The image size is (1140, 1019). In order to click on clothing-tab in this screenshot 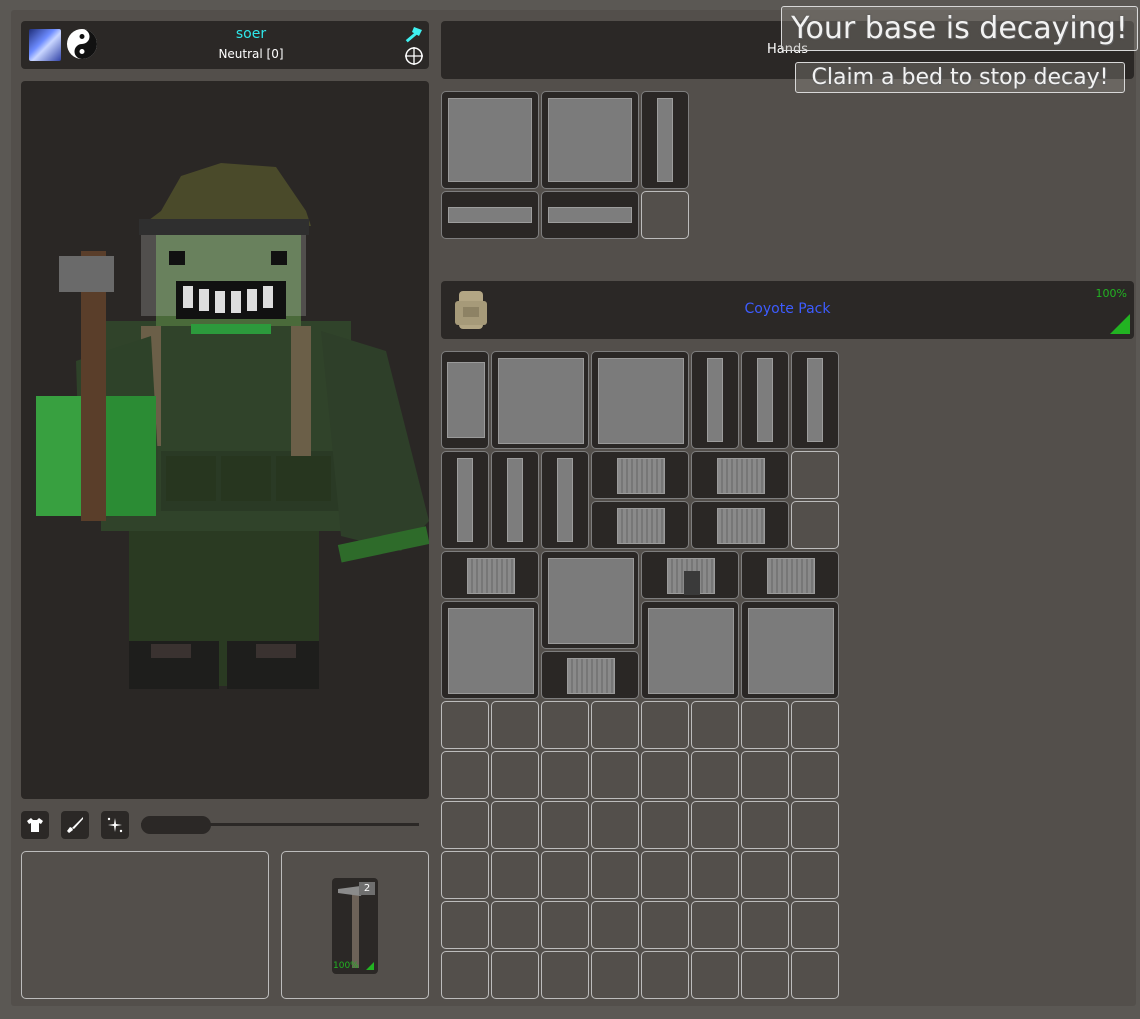, I will do `click(35, 825)`.